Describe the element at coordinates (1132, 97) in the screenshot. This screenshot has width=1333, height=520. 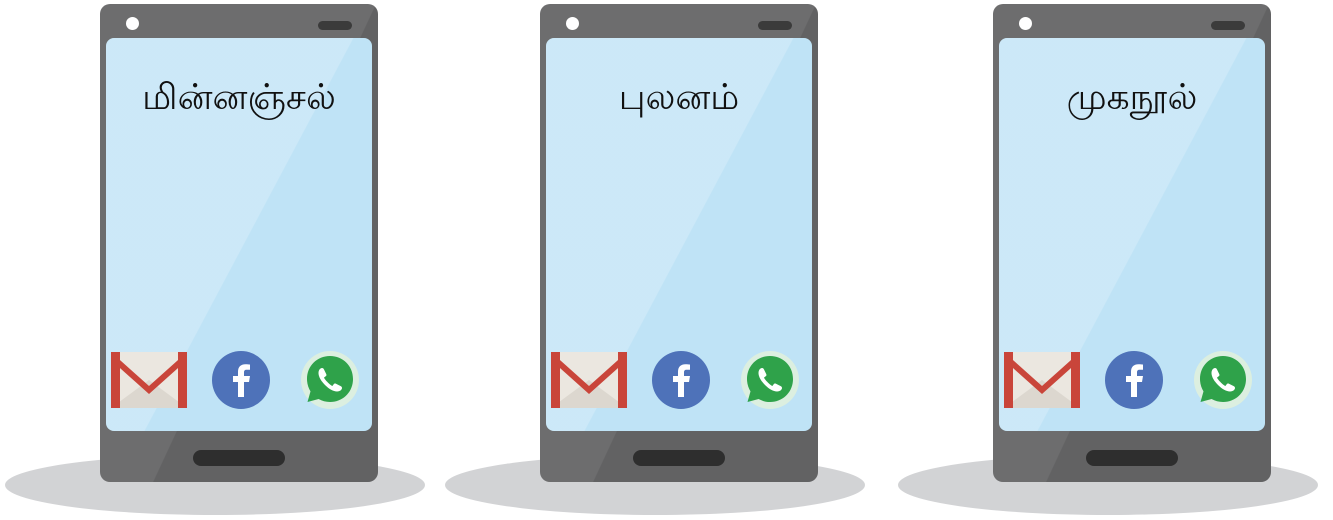
I see `screen-title: முகநூல்` at that location.